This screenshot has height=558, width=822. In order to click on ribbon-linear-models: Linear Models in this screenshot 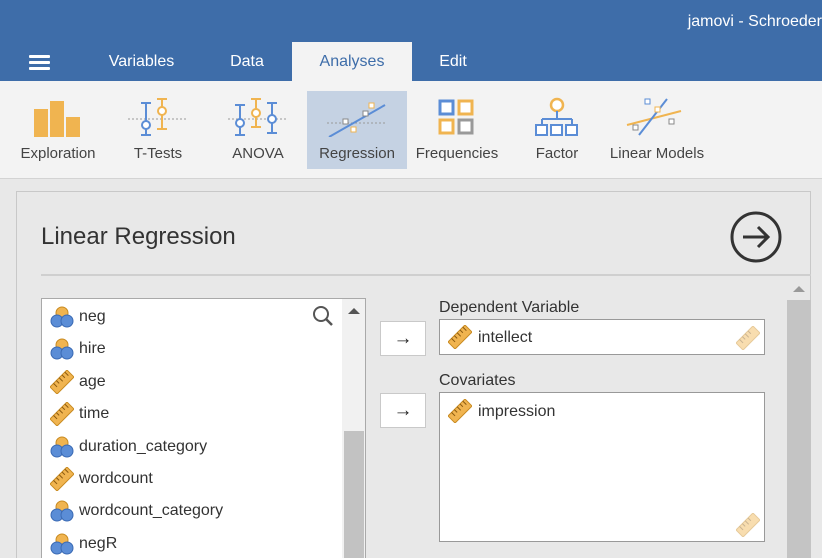, I will do `click(657, 130)`.